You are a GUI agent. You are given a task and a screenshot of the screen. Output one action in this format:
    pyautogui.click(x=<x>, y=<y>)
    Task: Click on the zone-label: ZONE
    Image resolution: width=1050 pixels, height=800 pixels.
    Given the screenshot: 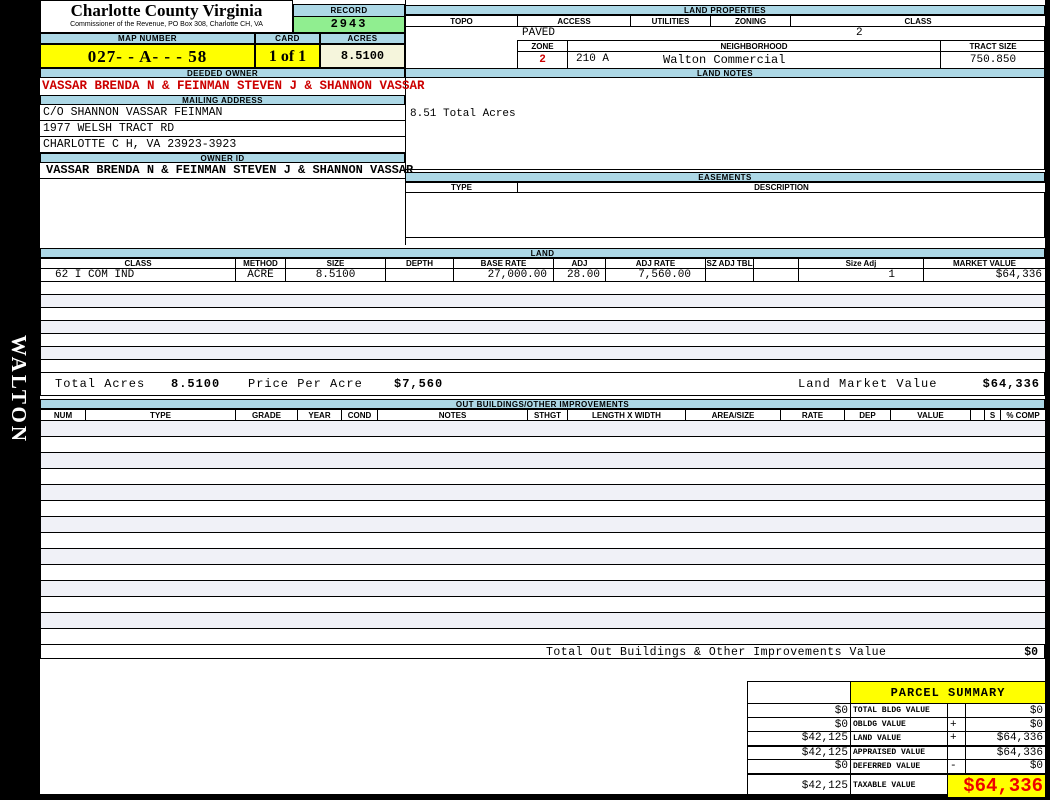 What is the action you would take?
    pyautogui.click(x=542, y=46)
    